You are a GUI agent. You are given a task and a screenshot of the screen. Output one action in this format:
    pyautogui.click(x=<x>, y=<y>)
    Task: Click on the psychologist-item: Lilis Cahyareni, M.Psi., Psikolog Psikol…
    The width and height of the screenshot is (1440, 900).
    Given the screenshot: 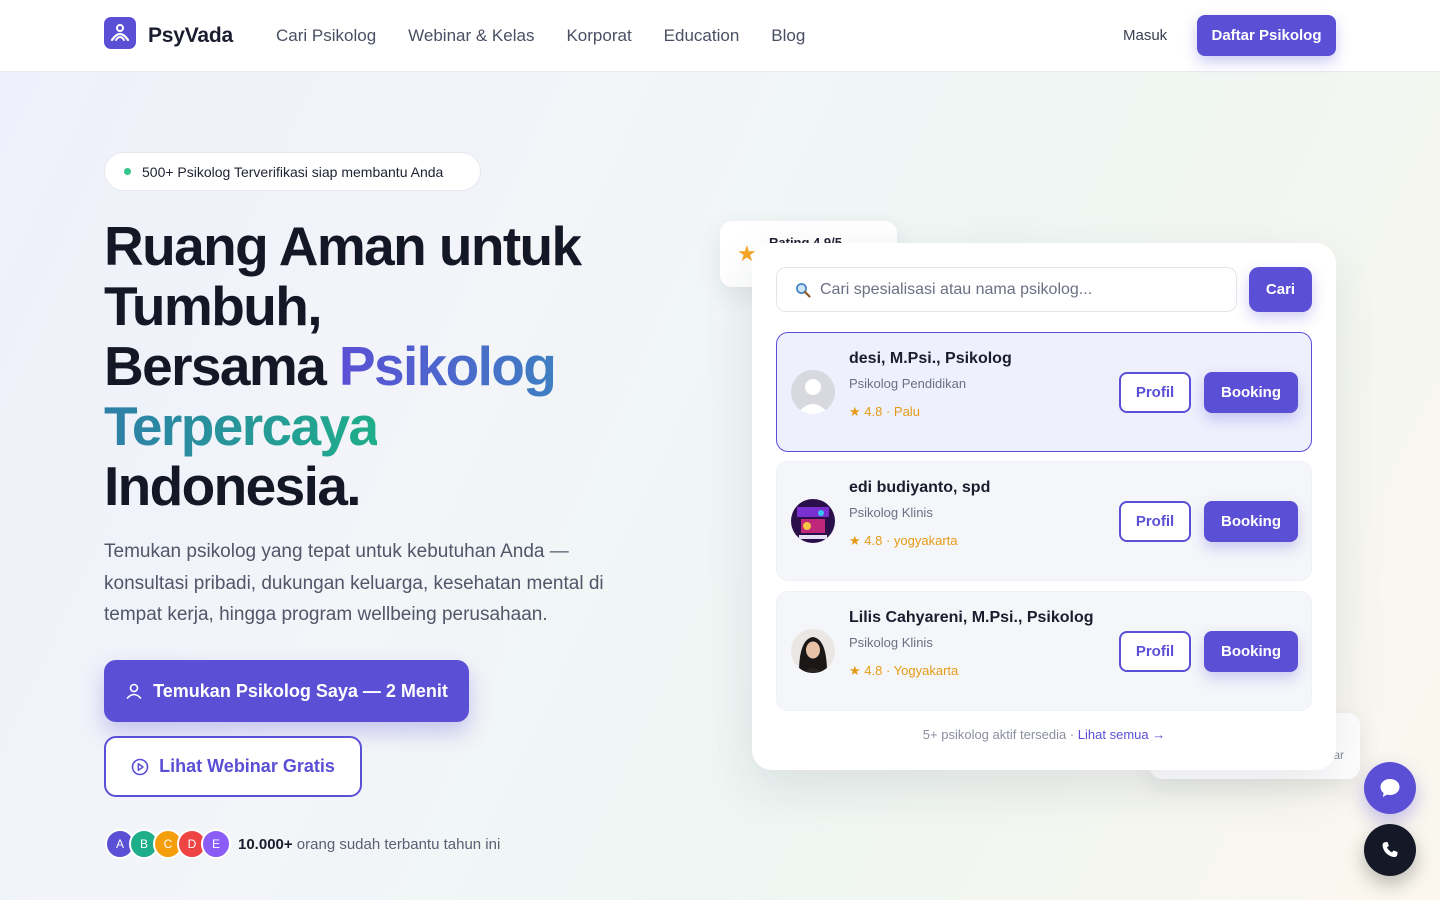 What is the action you would take?
    pyautogui.click(x=1044, y=651)
    